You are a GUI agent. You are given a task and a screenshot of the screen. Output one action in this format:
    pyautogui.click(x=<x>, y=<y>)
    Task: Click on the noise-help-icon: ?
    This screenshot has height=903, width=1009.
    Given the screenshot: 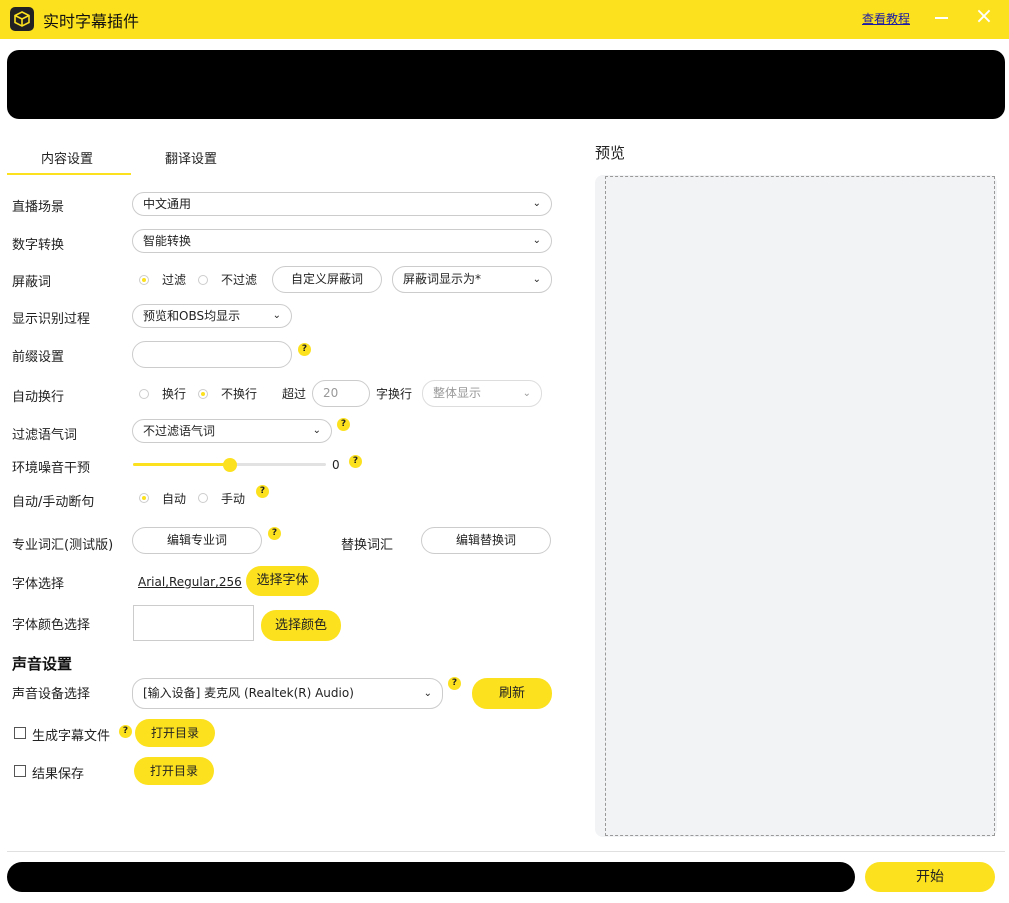 What is the action you would take?
    pyautogui.click(x=355, y=461)
    